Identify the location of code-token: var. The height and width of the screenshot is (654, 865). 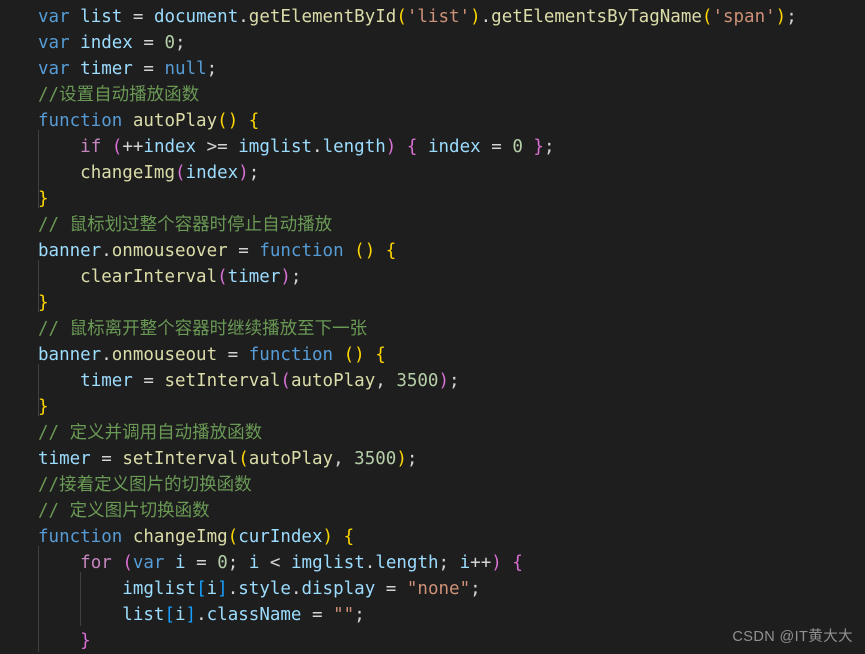
(54, 43).